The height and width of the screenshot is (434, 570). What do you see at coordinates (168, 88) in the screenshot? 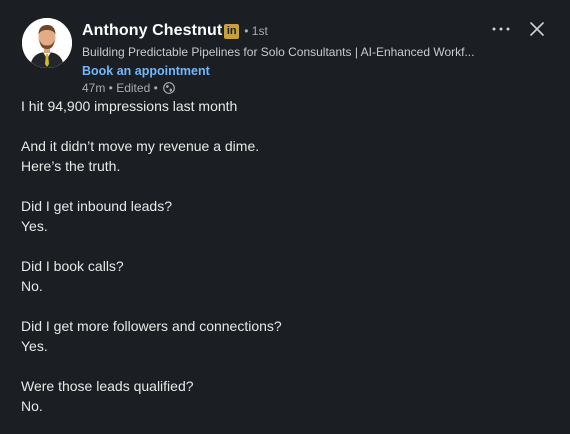
I see `globe-icon` at bounding box center [168, 88].